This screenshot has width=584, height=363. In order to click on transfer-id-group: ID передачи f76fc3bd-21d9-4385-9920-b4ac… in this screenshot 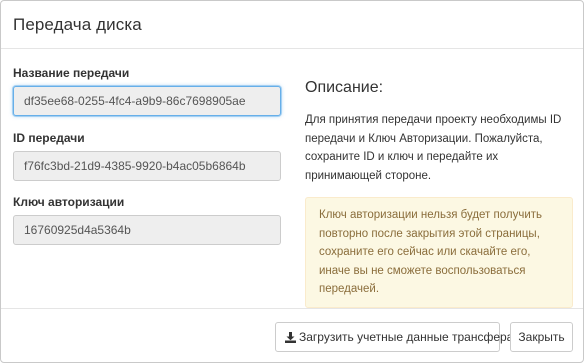, I will do `click(147, 156)`.